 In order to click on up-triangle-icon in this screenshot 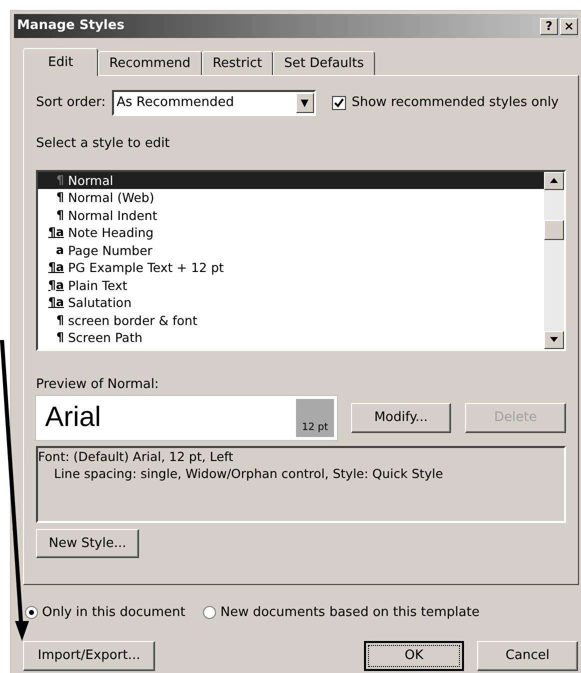, I will do `click(554, 180)`.